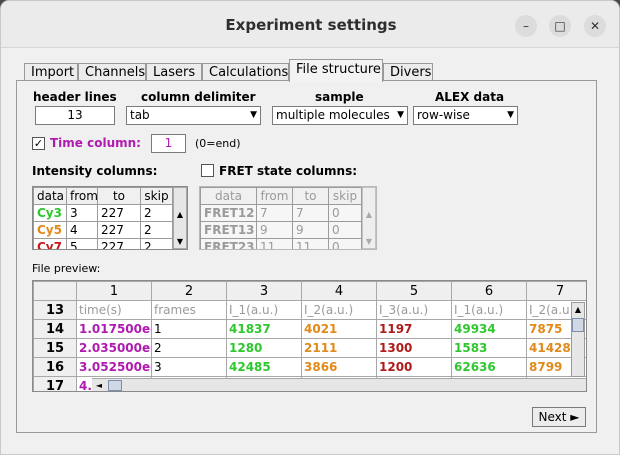  I want to click on header-lines-field: 13, so click(75, 115).